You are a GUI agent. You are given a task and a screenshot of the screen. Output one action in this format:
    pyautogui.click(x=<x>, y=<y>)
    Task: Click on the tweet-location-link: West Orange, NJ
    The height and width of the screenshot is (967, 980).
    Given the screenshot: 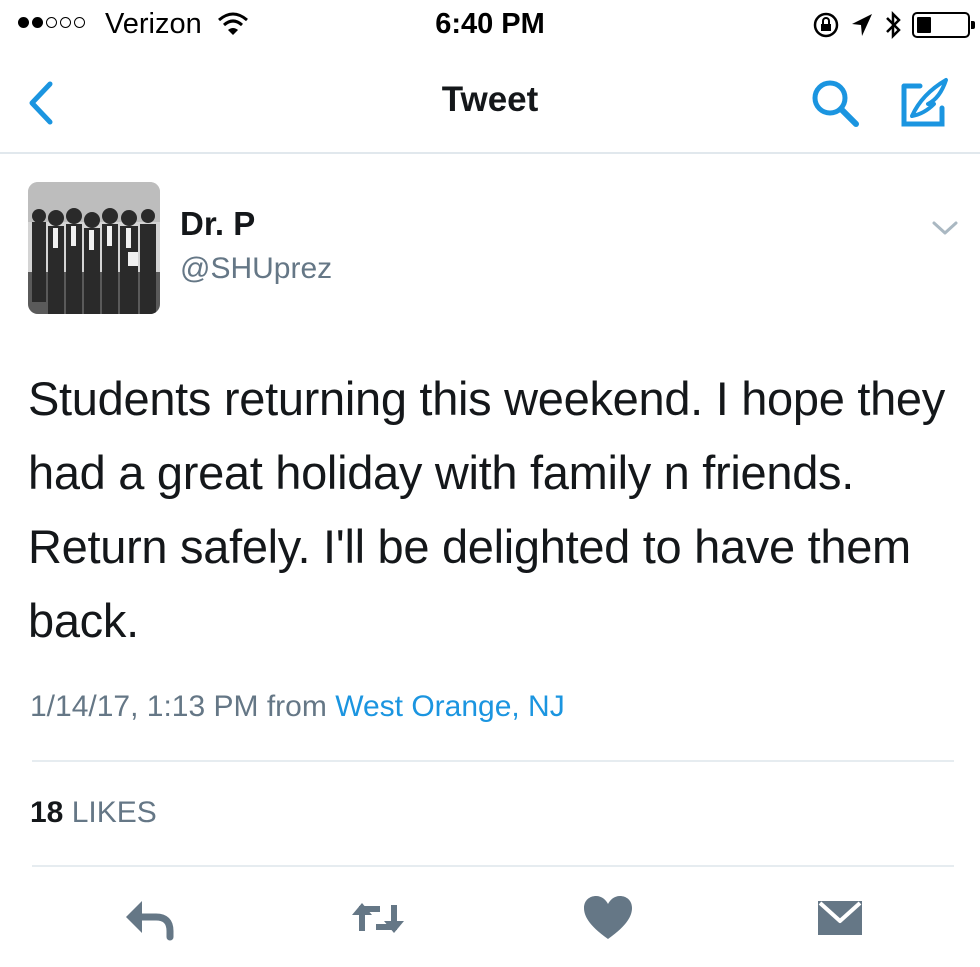 What is the action you would take?
    pyautogui.click(x=450, y=706)
    